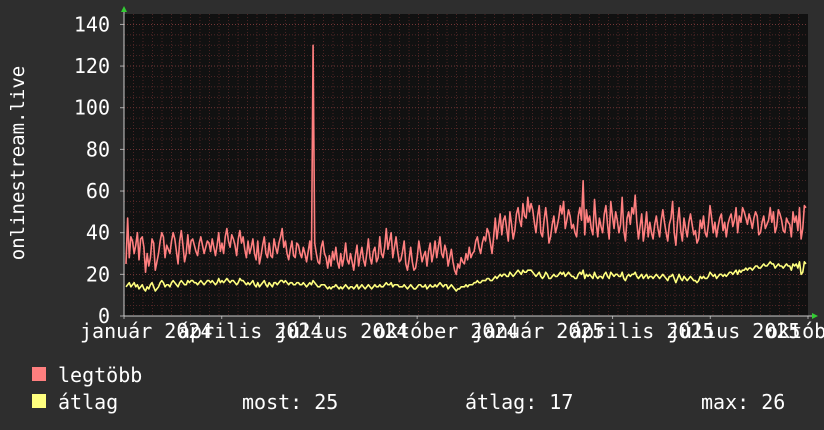  Describe the element at coordinates (39, 401) in the screenshot. I see `legend-swatch-avg` at that location.